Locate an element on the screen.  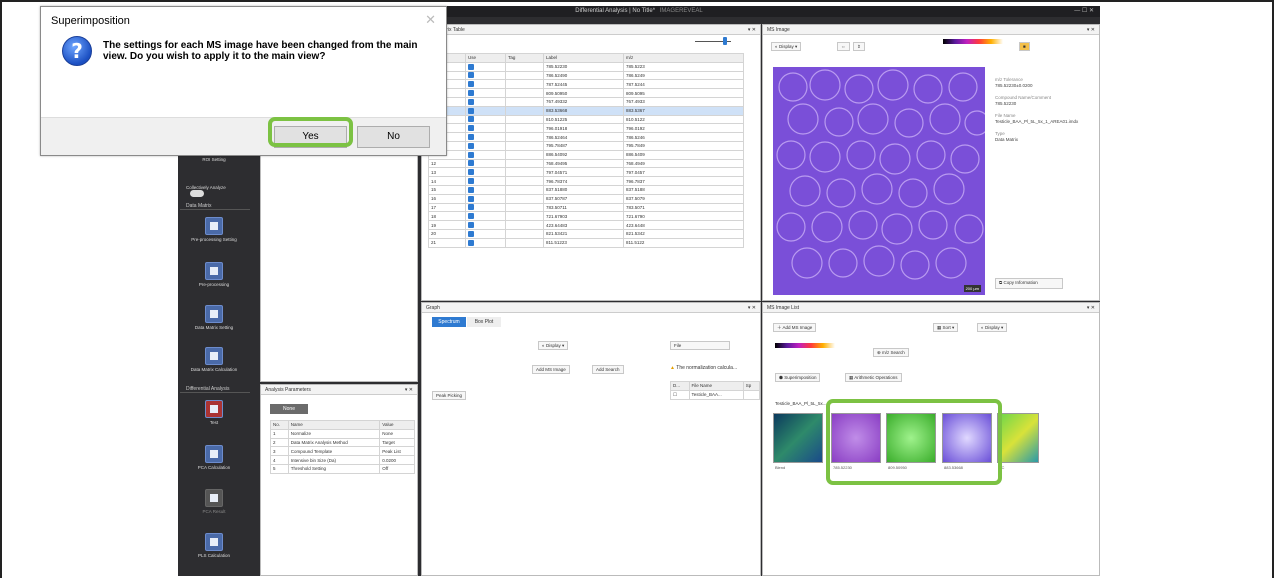
file-dropdown: File is located at coordinates (700, 345).